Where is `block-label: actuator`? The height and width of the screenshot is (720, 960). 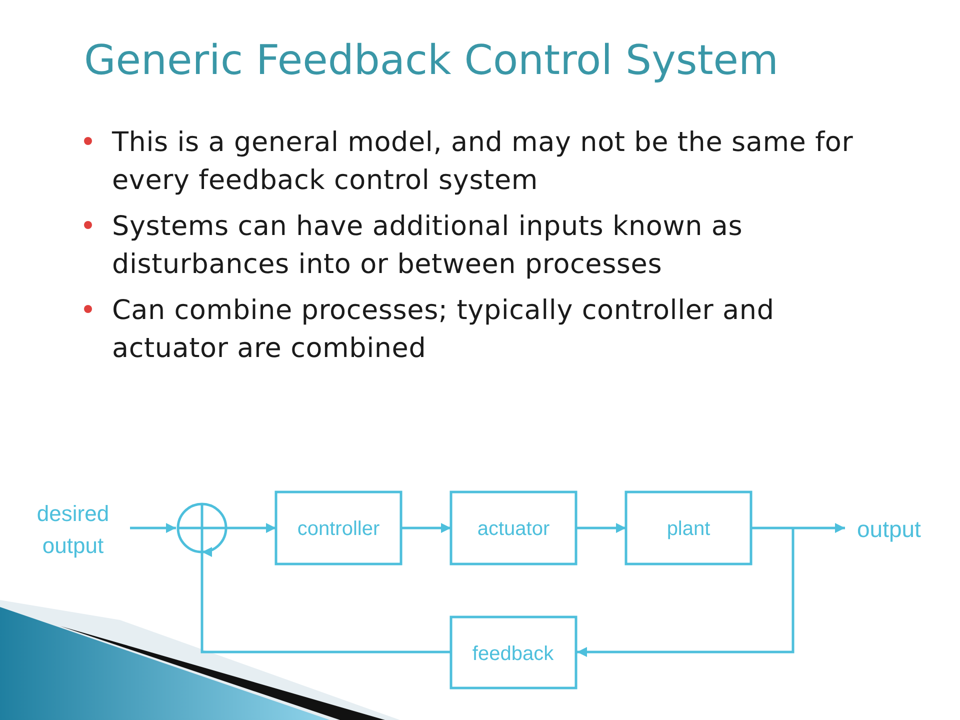
block-label: actuator is located at coordinates (513, 529).